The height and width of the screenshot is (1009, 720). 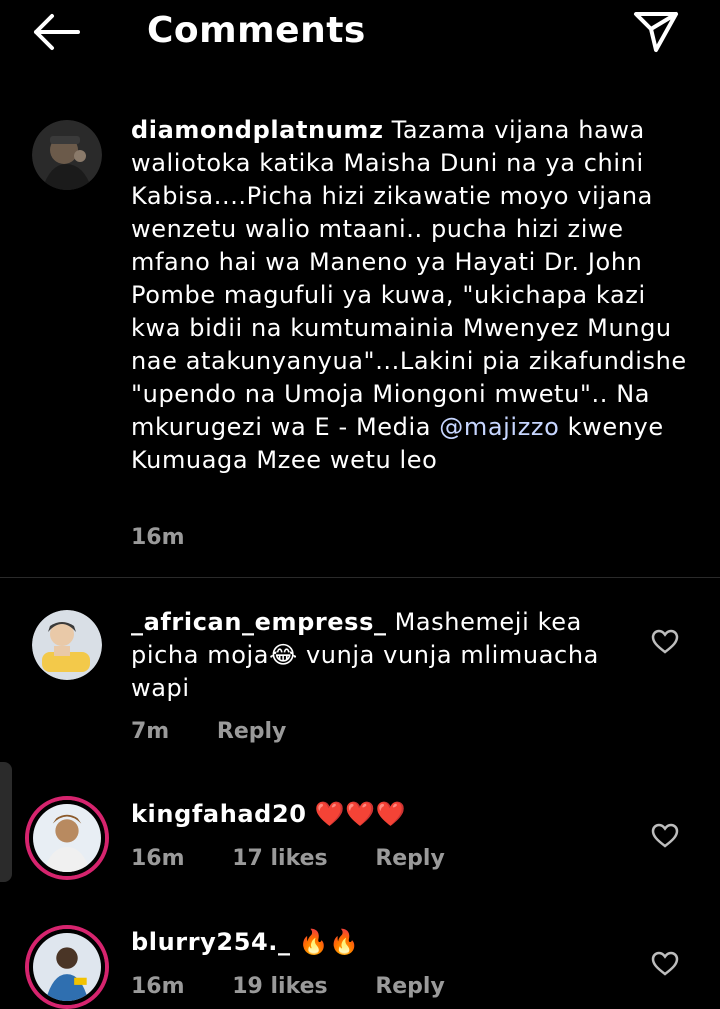 I want to click on commenter-avatar, so click(x=67, y=645).